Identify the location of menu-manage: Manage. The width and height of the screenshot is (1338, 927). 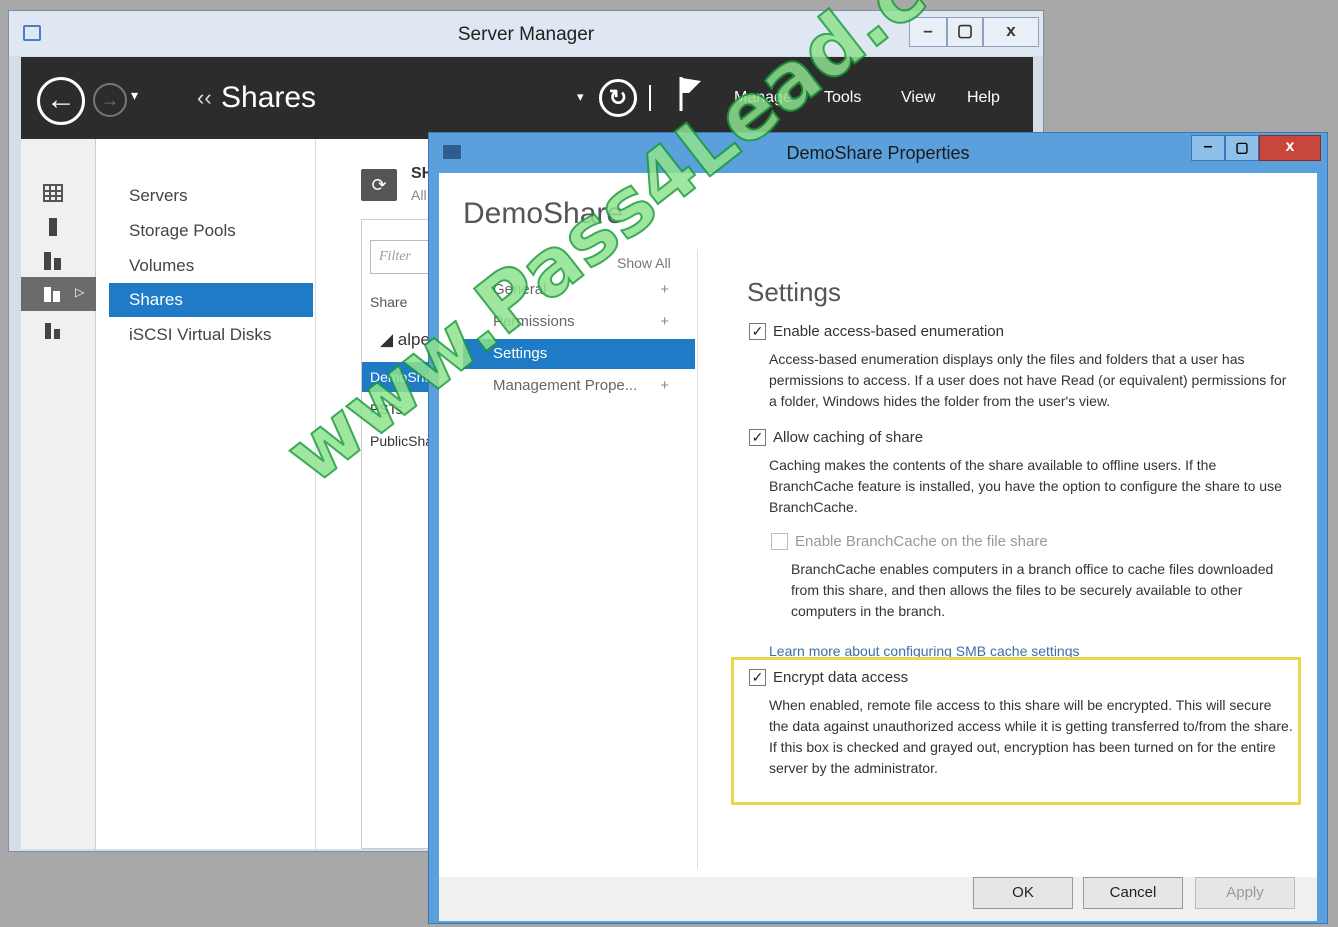
(763, 98).